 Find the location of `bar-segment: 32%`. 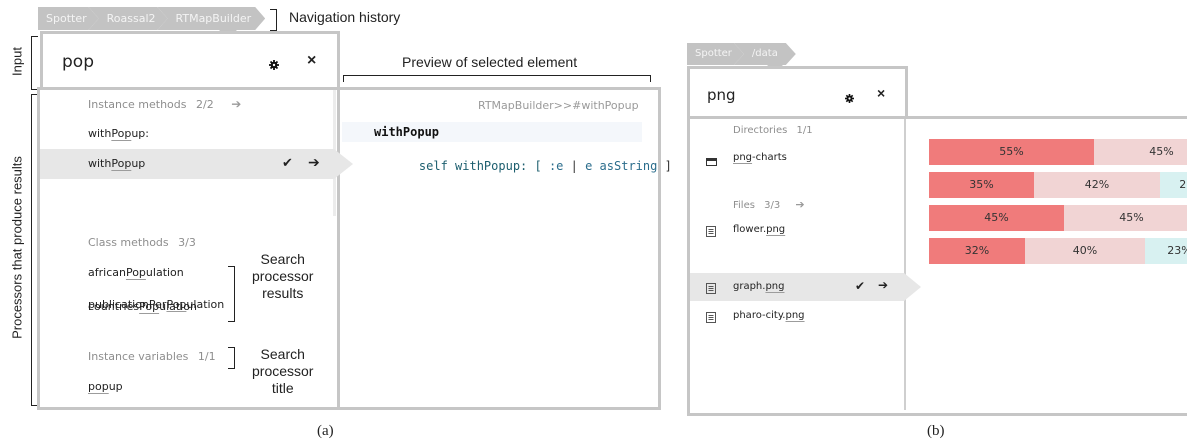

bar-segment: 32% is located at coordinates (977, 251).